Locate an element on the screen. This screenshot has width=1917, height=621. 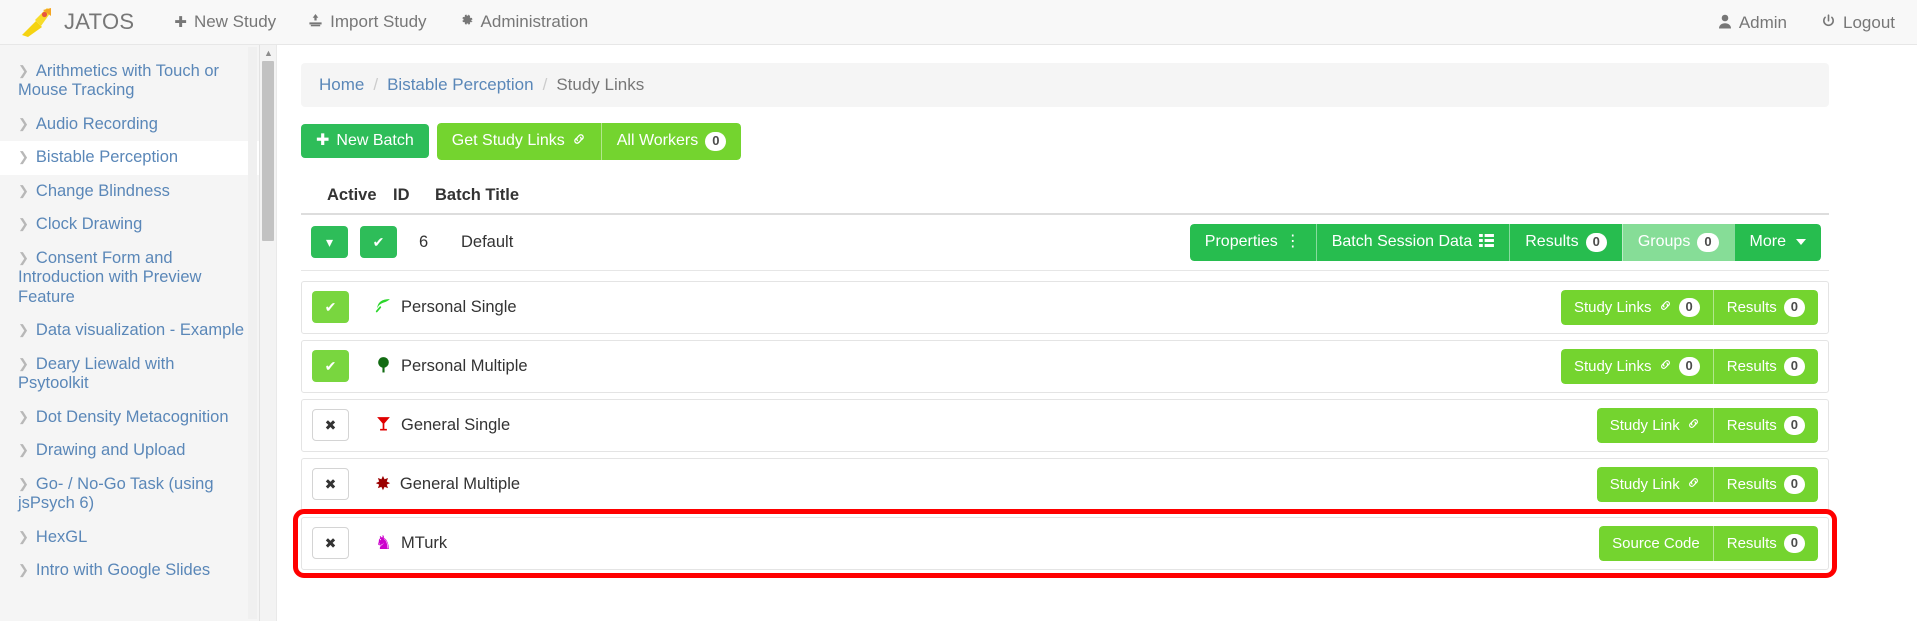
batch-session-data-button: Batch Session Data is located at coordinates (1412, 242).